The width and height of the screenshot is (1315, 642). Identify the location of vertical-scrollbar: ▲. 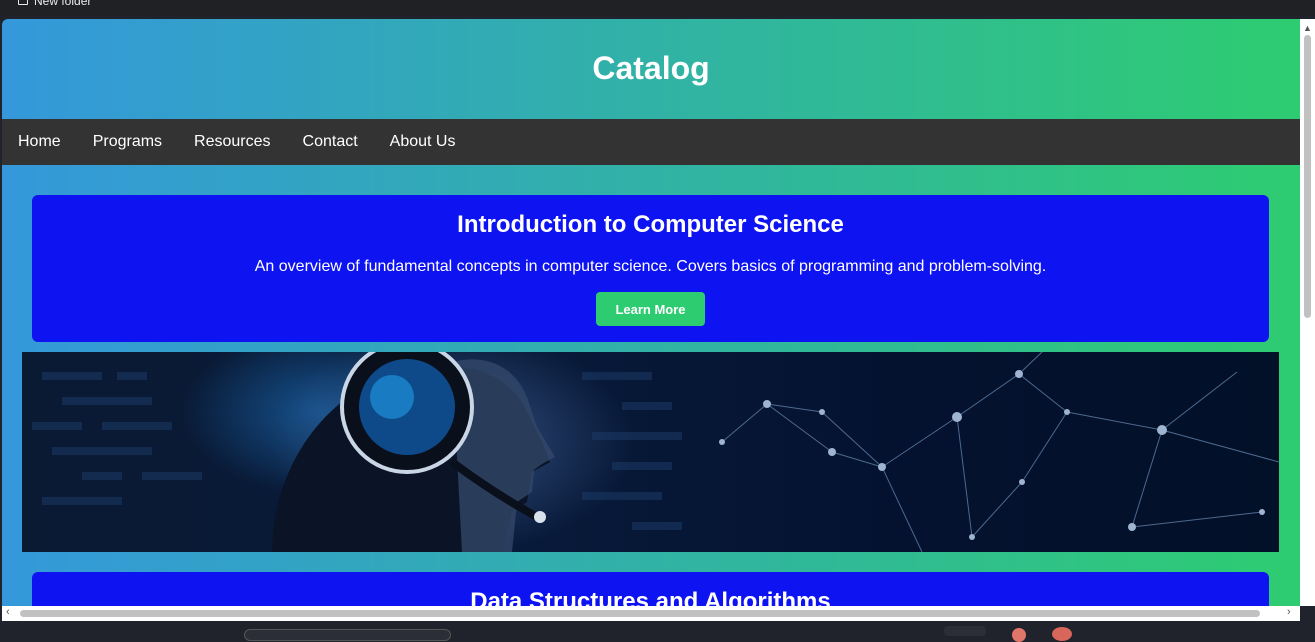
(1307, 312).